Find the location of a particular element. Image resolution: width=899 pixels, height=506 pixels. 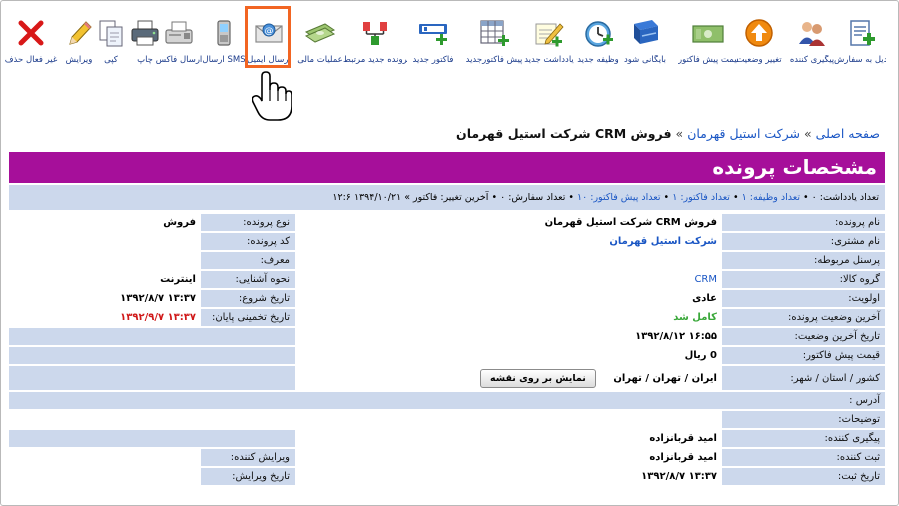

last-change: آخرین تغییر: فاکتور » ۱۳۹۴/۱۰/۲۱ ۱۲:۶ is located at coordinates (410, 197).